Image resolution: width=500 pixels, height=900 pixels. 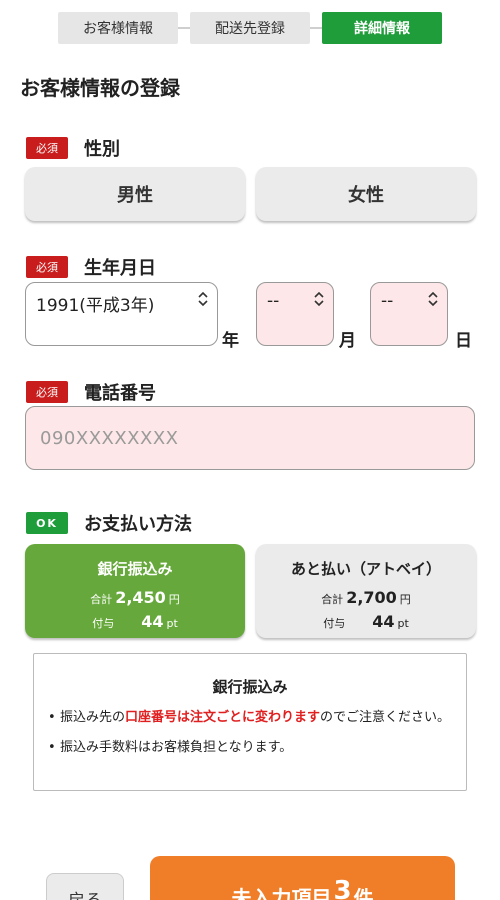 What do you see at coordinates (366, 194) in the screenshot?
I see `gender-female-button: 女性` at bounding box center [366, 194].